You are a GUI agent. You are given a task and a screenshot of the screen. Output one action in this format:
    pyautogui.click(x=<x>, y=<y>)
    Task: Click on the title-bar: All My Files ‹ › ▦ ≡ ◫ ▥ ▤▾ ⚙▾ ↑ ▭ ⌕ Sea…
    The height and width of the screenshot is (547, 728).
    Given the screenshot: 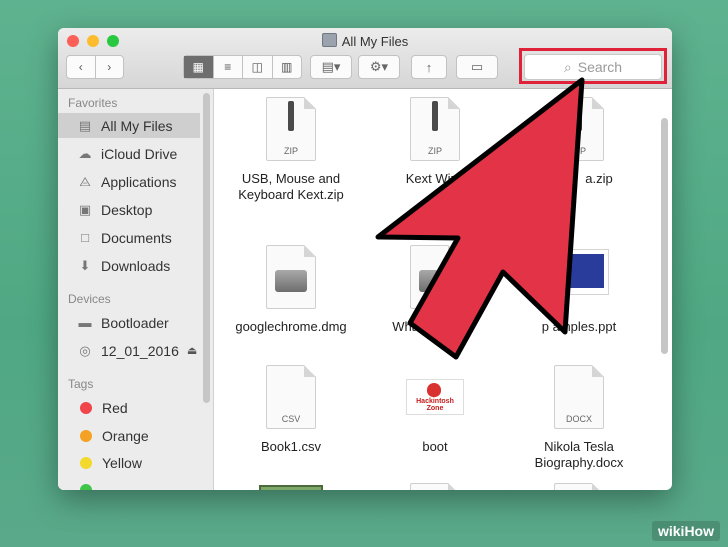 What is the action you would take?
    pyautogui.click(x=365, y=58)
    